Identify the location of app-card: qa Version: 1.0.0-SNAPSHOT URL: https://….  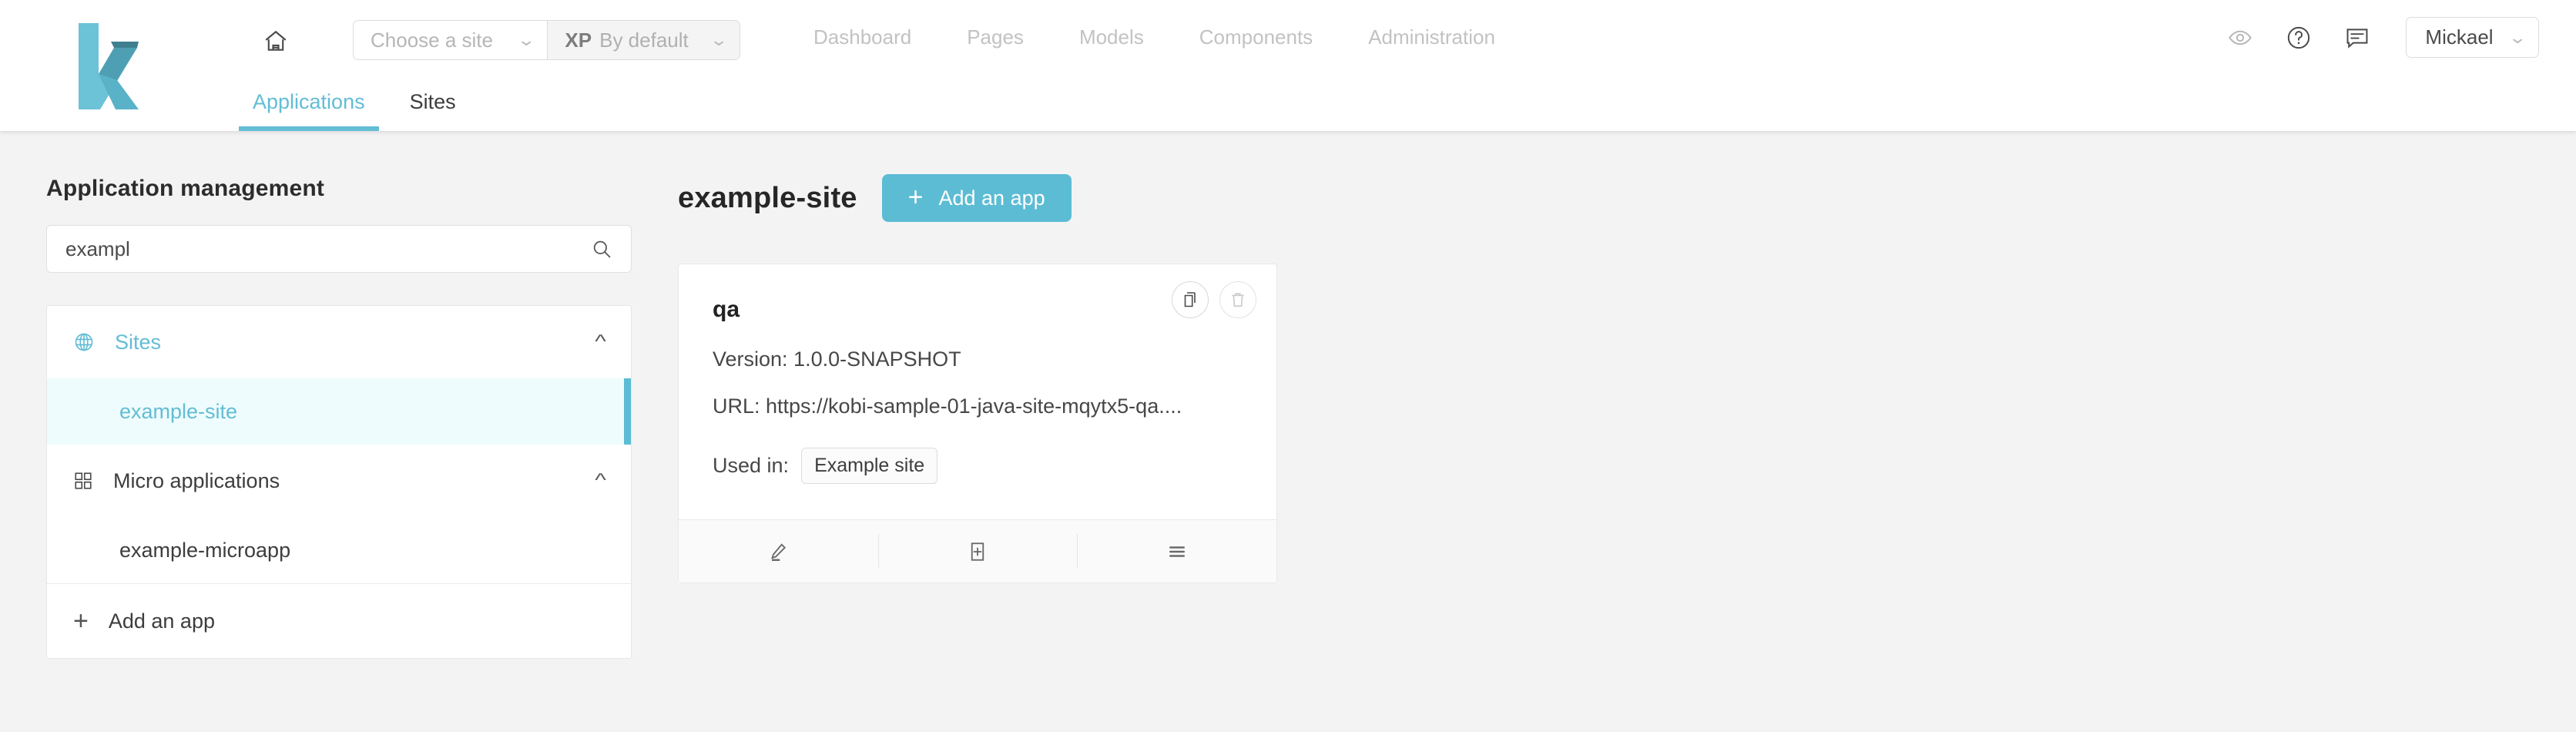
(977, 424).